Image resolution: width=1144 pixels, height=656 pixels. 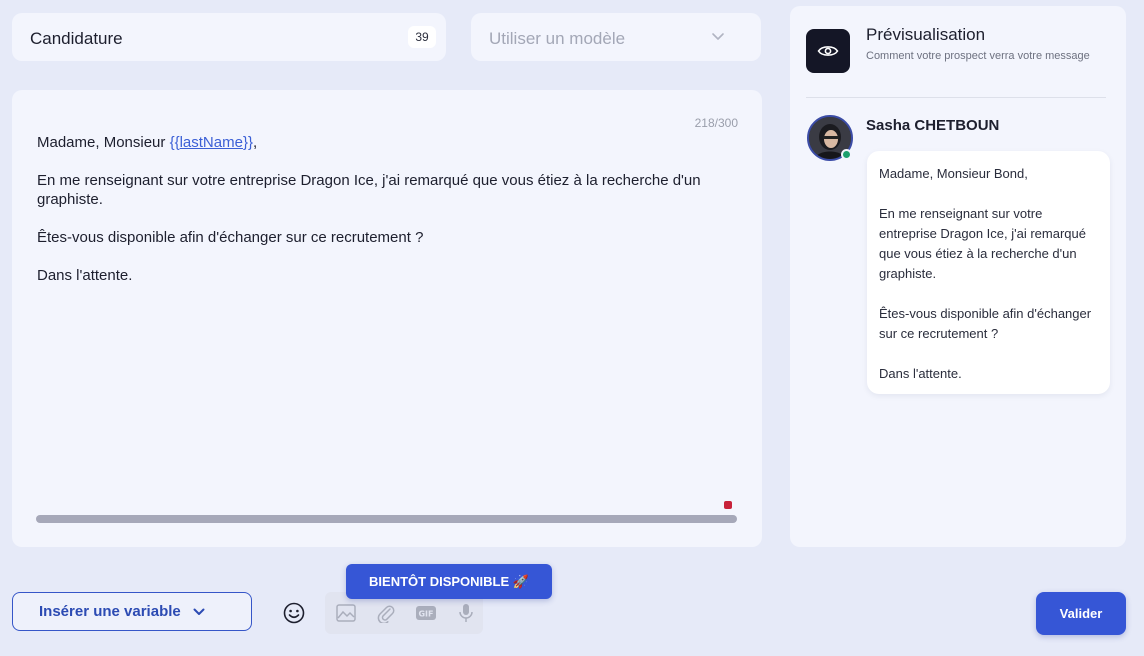 I want to click on preview-paragraph: Dans l'attente., so click(x=920, y=373).